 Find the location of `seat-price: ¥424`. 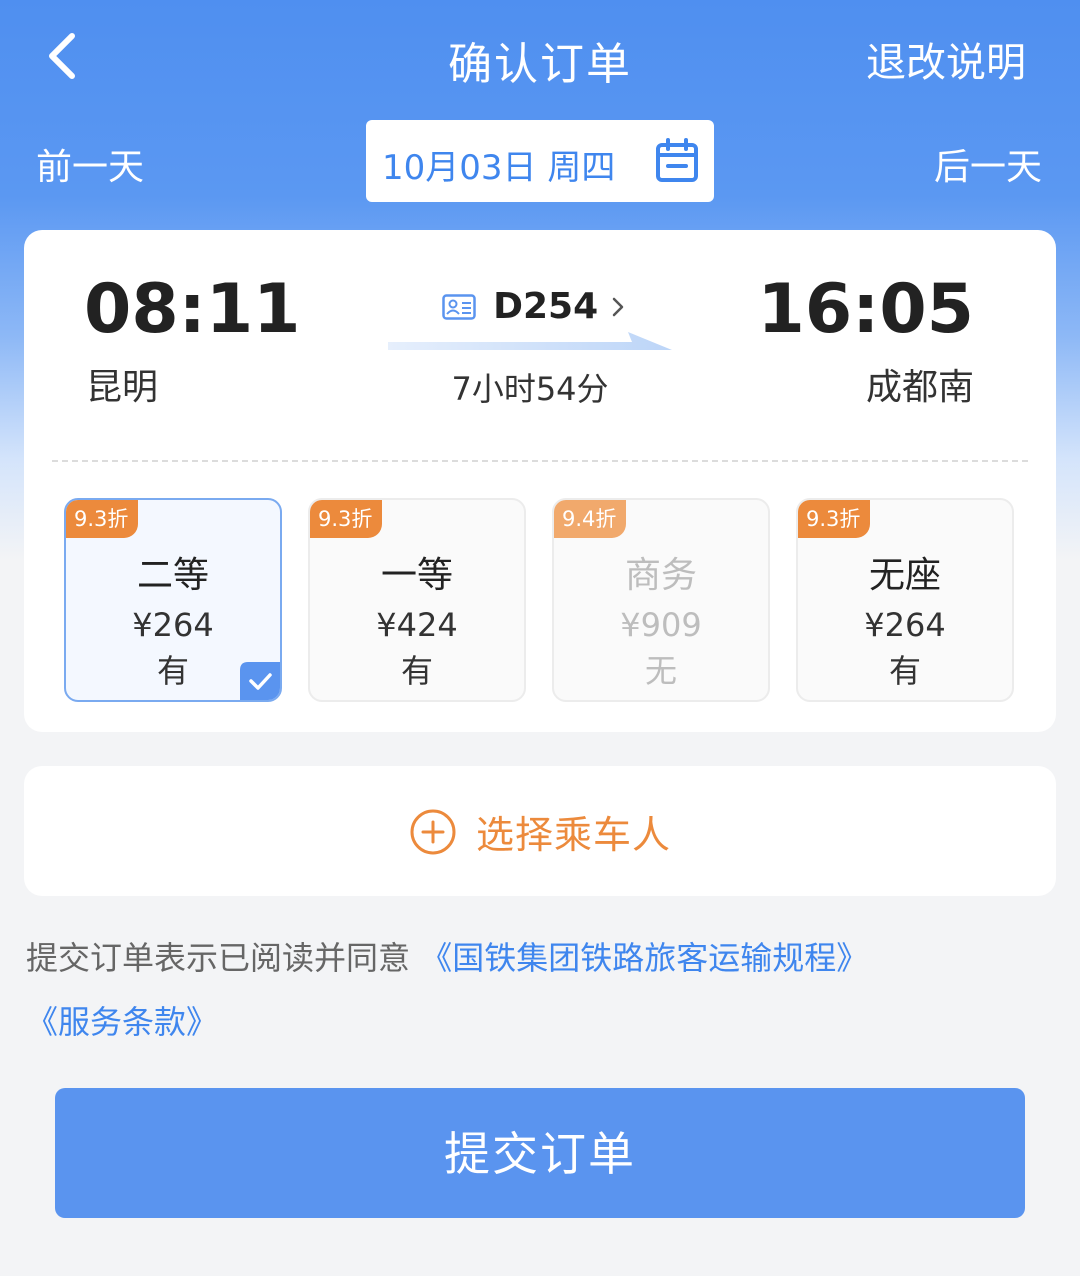

seat-price: ¥424 is located at coordinates (417, 625).